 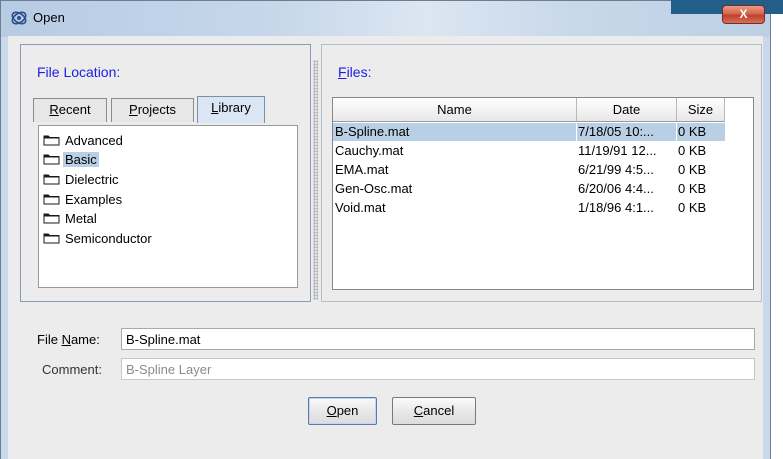 I want to click on table-row: B-Spline.mat 7/18/05 10:... 0 KB, so click(x=529, y=132).